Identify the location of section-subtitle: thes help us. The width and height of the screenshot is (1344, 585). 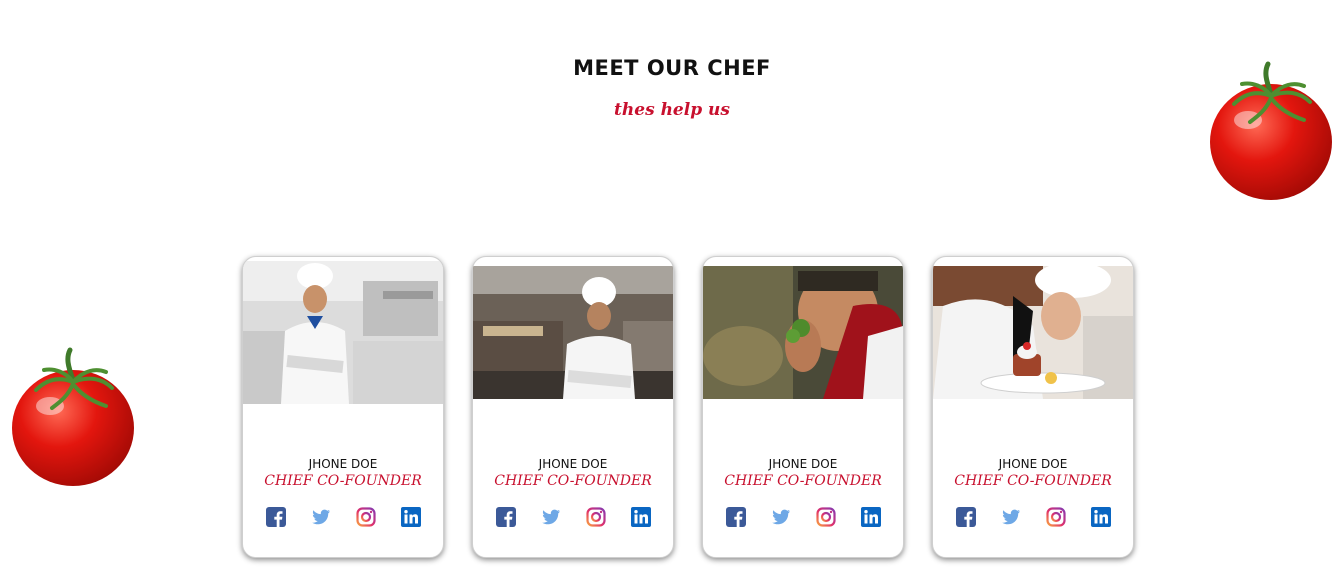
(672, 110).